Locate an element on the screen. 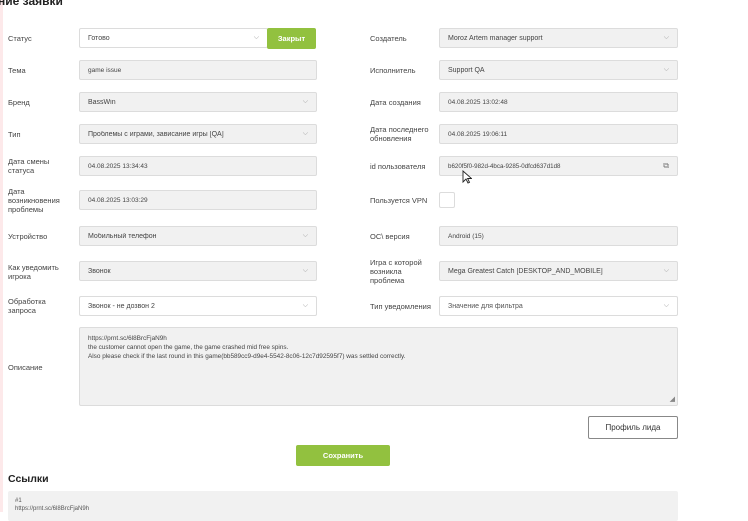 The width and height of the screenshot is (748, 521). problem-date-field: 04.08.2025 13:03:29 is located at coordinates (198, 200).